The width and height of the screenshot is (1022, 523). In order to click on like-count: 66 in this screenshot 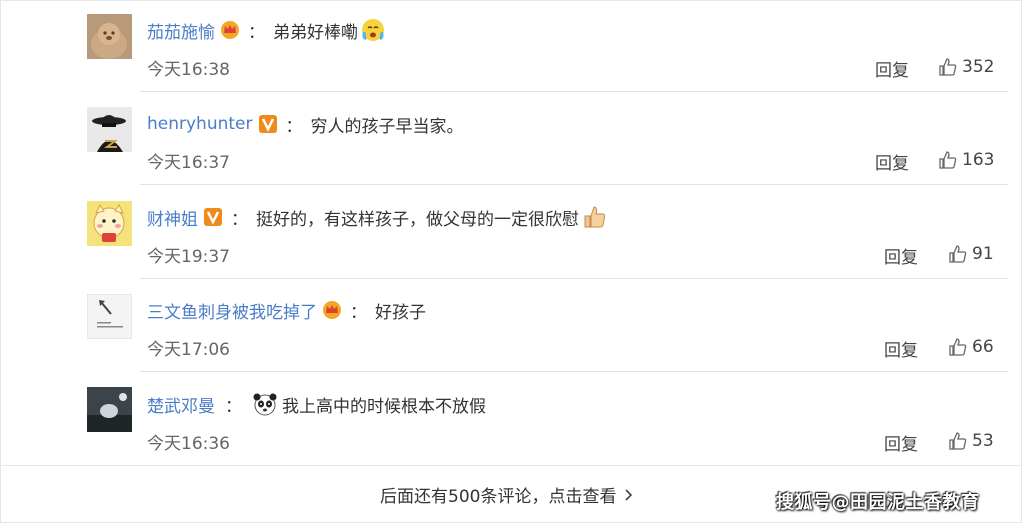, I will do `click(983, 347)`.